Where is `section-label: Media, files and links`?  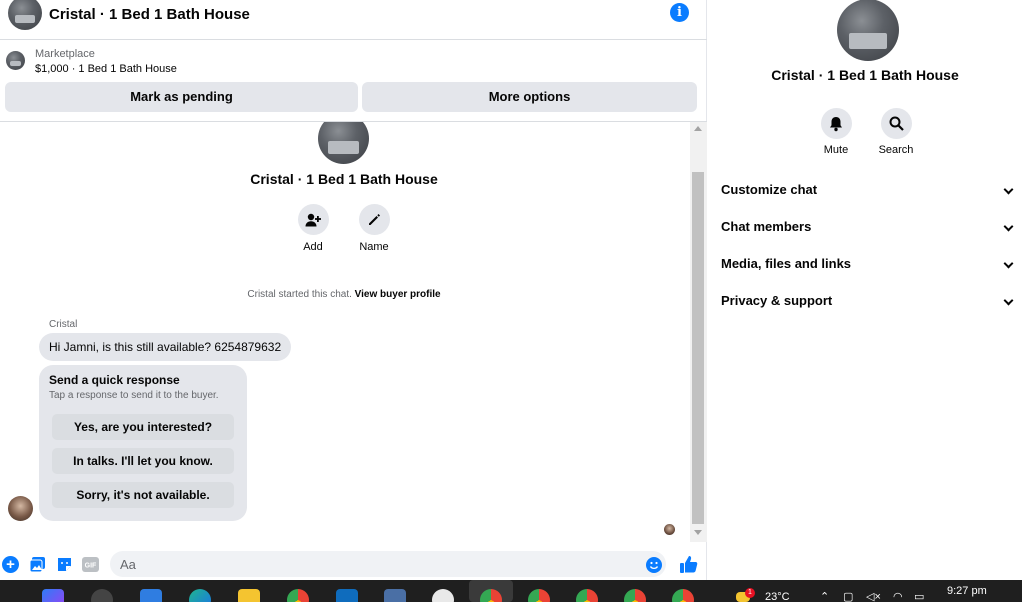 section-label: Media, files and links is located at coordinates (786, 263).